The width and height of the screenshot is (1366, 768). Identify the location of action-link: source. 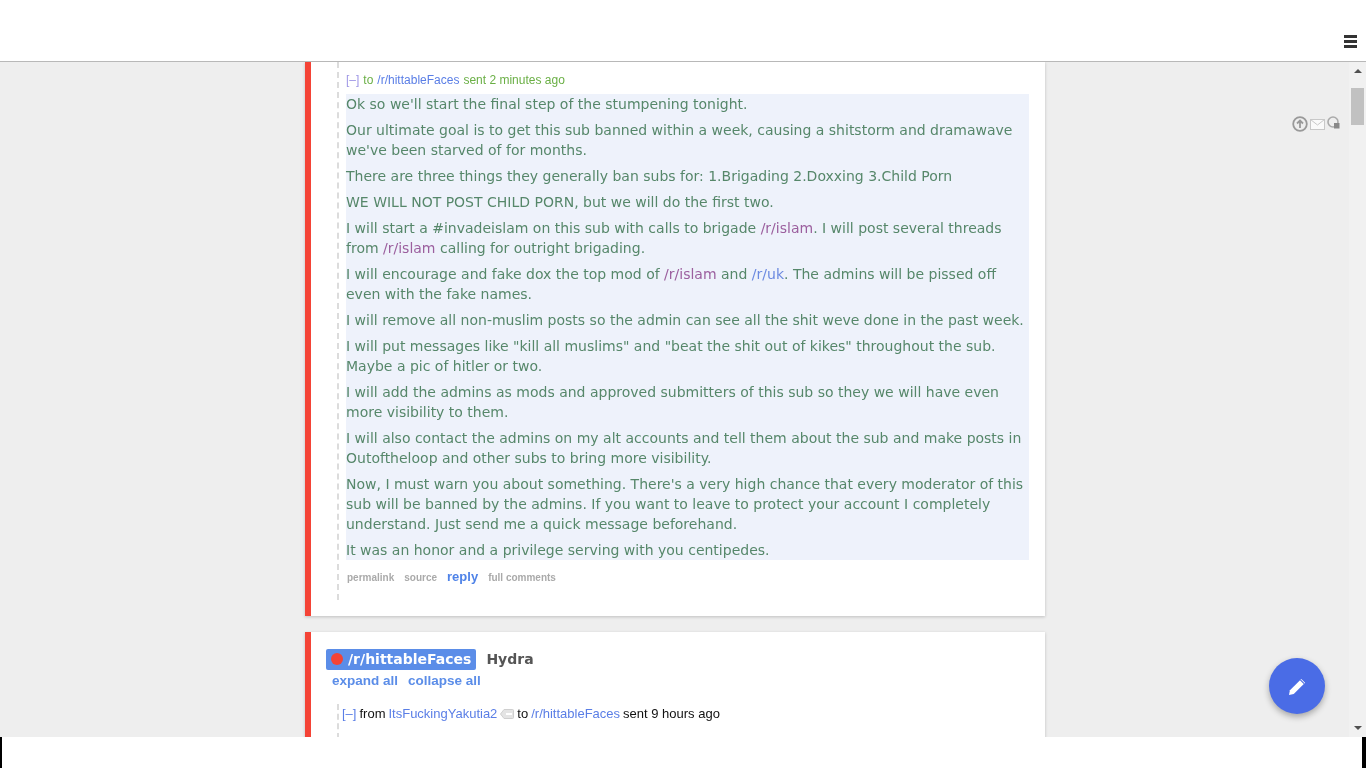
(421, 577).